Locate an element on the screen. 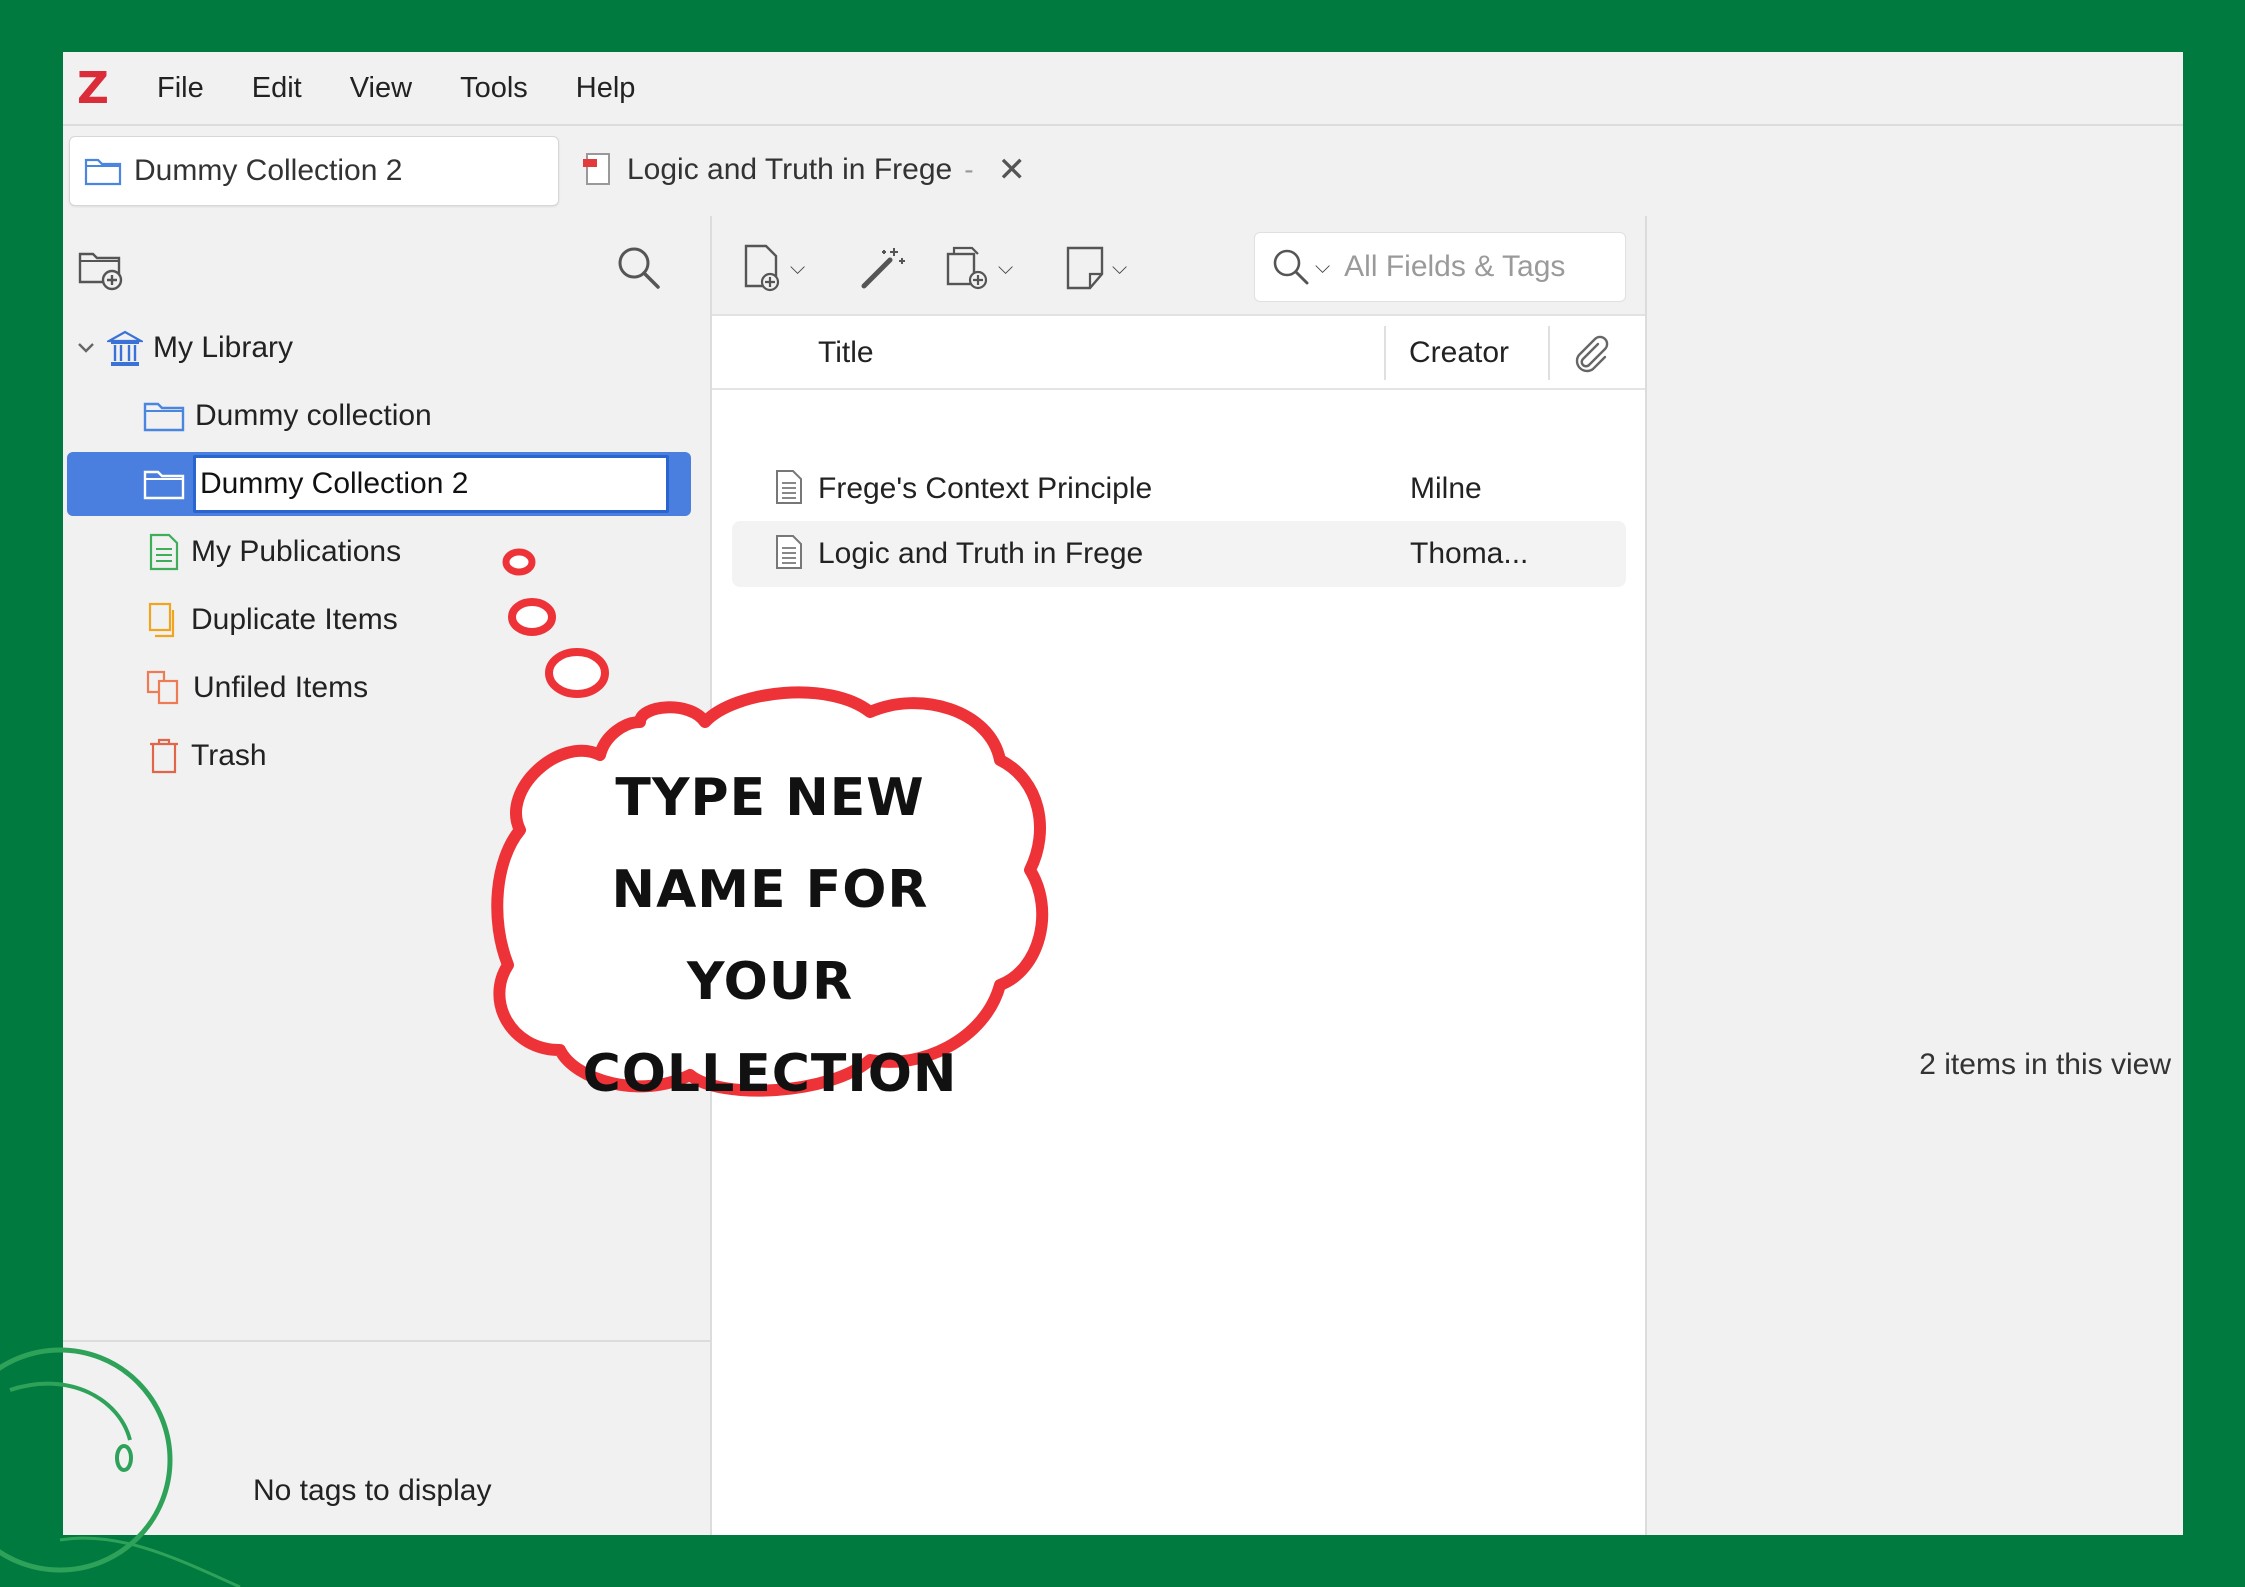  menu-file: File is located at coordinates (180, 88).